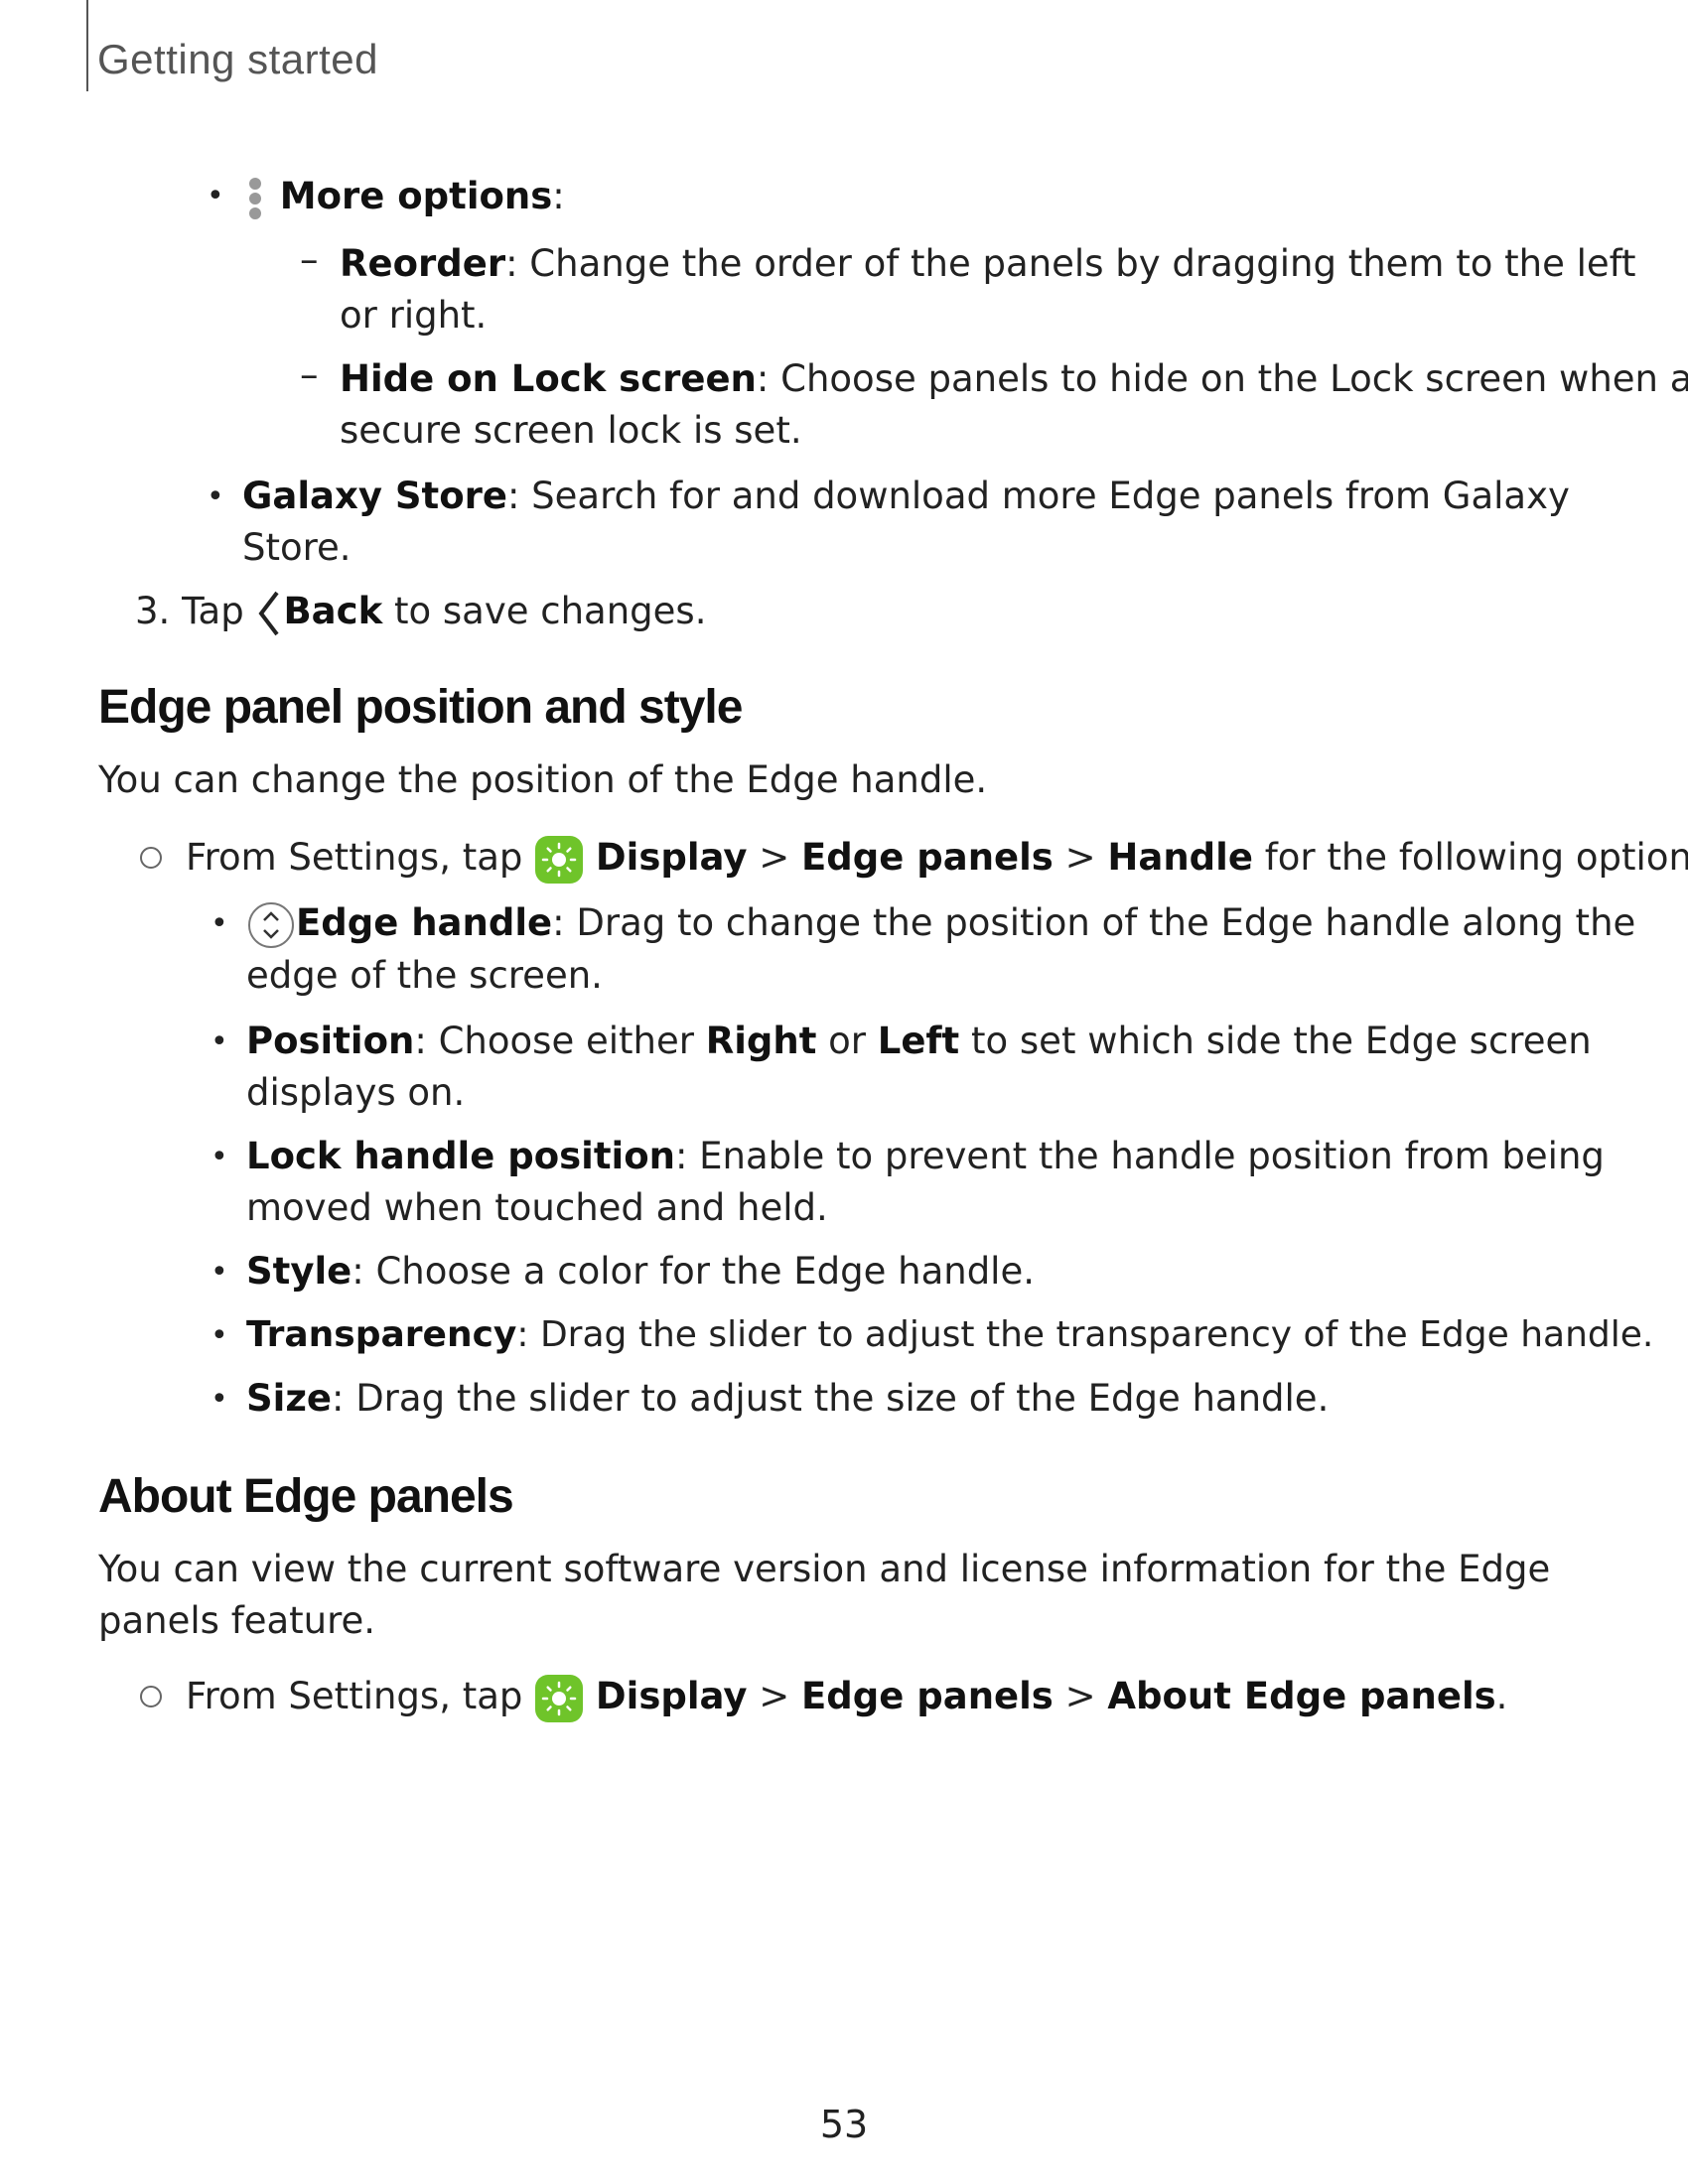  Describe the element at coordinates (269, 613) in the screenshot. I see `back-chevron-icon` at that location.